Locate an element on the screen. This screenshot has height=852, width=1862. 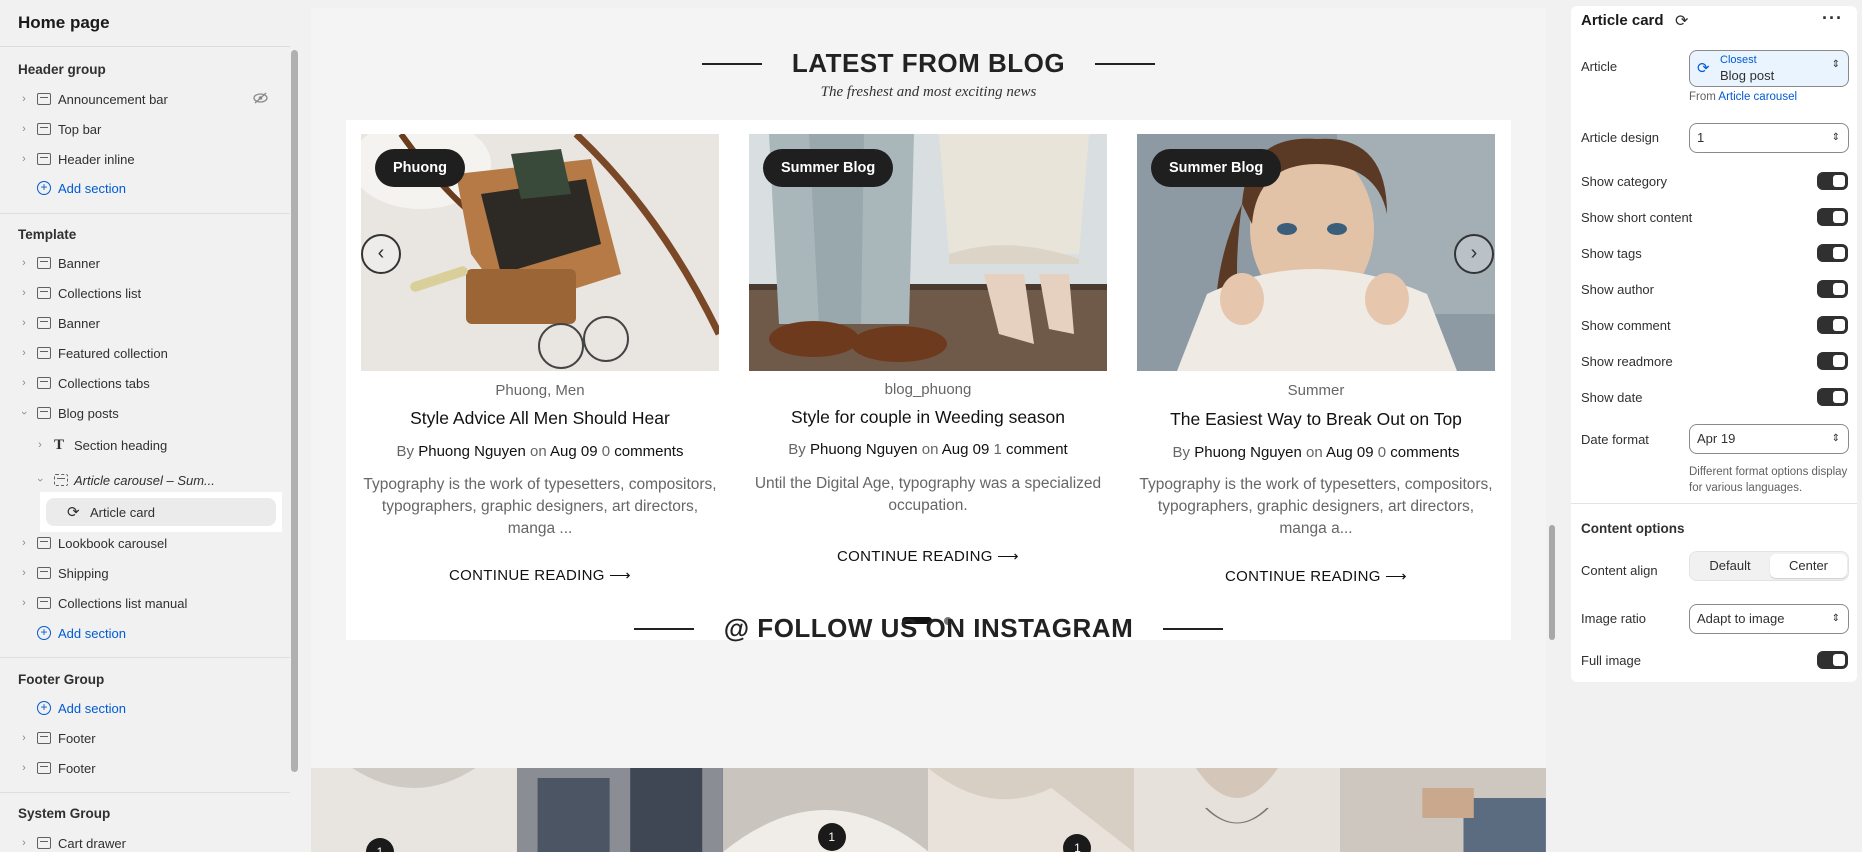
article-category: blog_phuong is located at coordinates (928, 389).